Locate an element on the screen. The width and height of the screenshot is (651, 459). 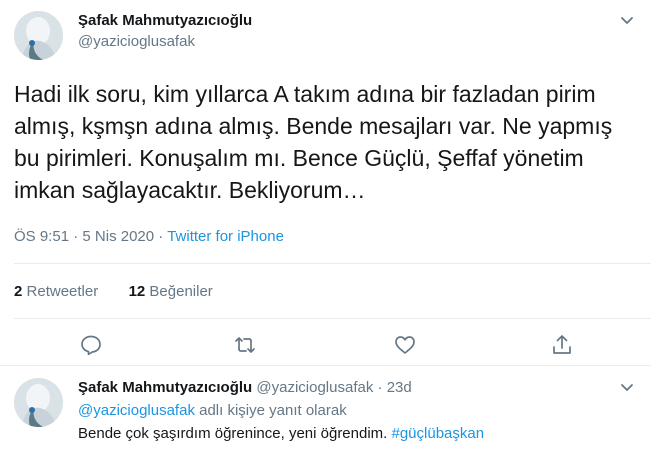
reply-icon is located at coordinates (91, 345).